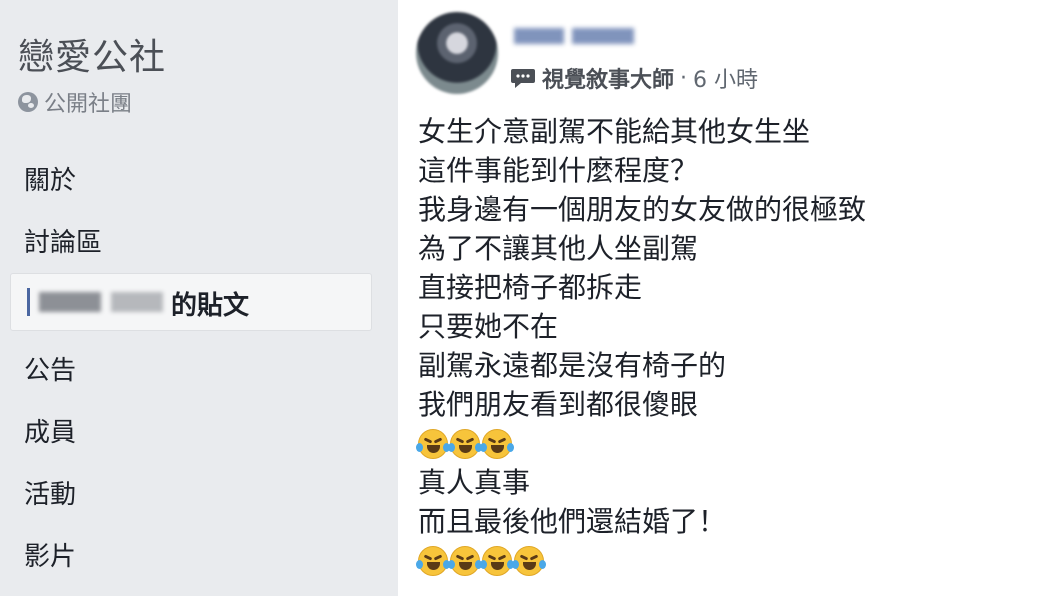 The height and width of the screenshot is (596, 1060). What do you see at coordinates (530, 287) in the screenshot?
I see `post-line: 直接把椅子都拆走` at bounding box center [530, 287].